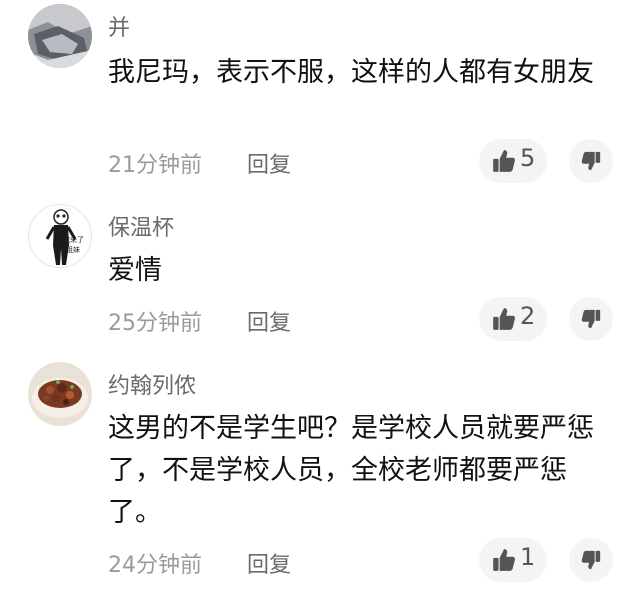 The height and width of the screenshot is (592, 640). I want to click on like-button: 5, so click(513, 161).